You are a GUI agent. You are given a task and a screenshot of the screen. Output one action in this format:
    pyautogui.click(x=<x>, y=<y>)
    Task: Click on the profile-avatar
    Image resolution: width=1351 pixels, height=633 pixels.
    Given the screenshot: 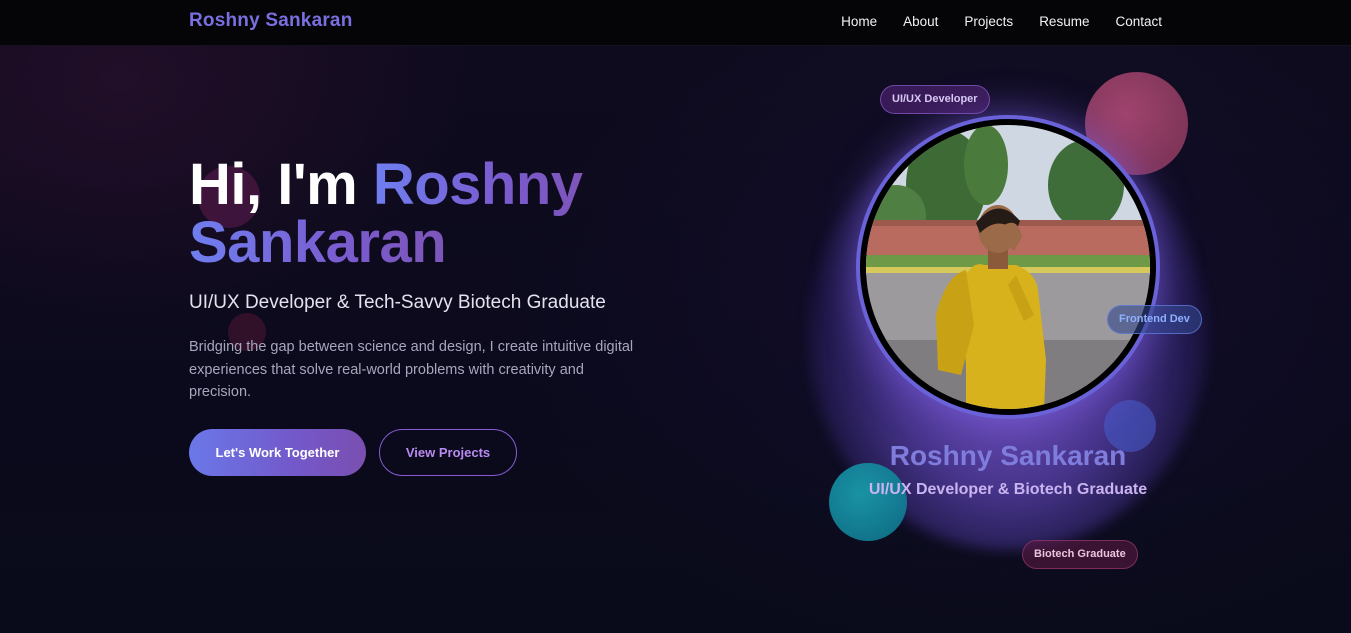 What is the action you would take?
    pyautogui.click(x=1008, y=267)
    